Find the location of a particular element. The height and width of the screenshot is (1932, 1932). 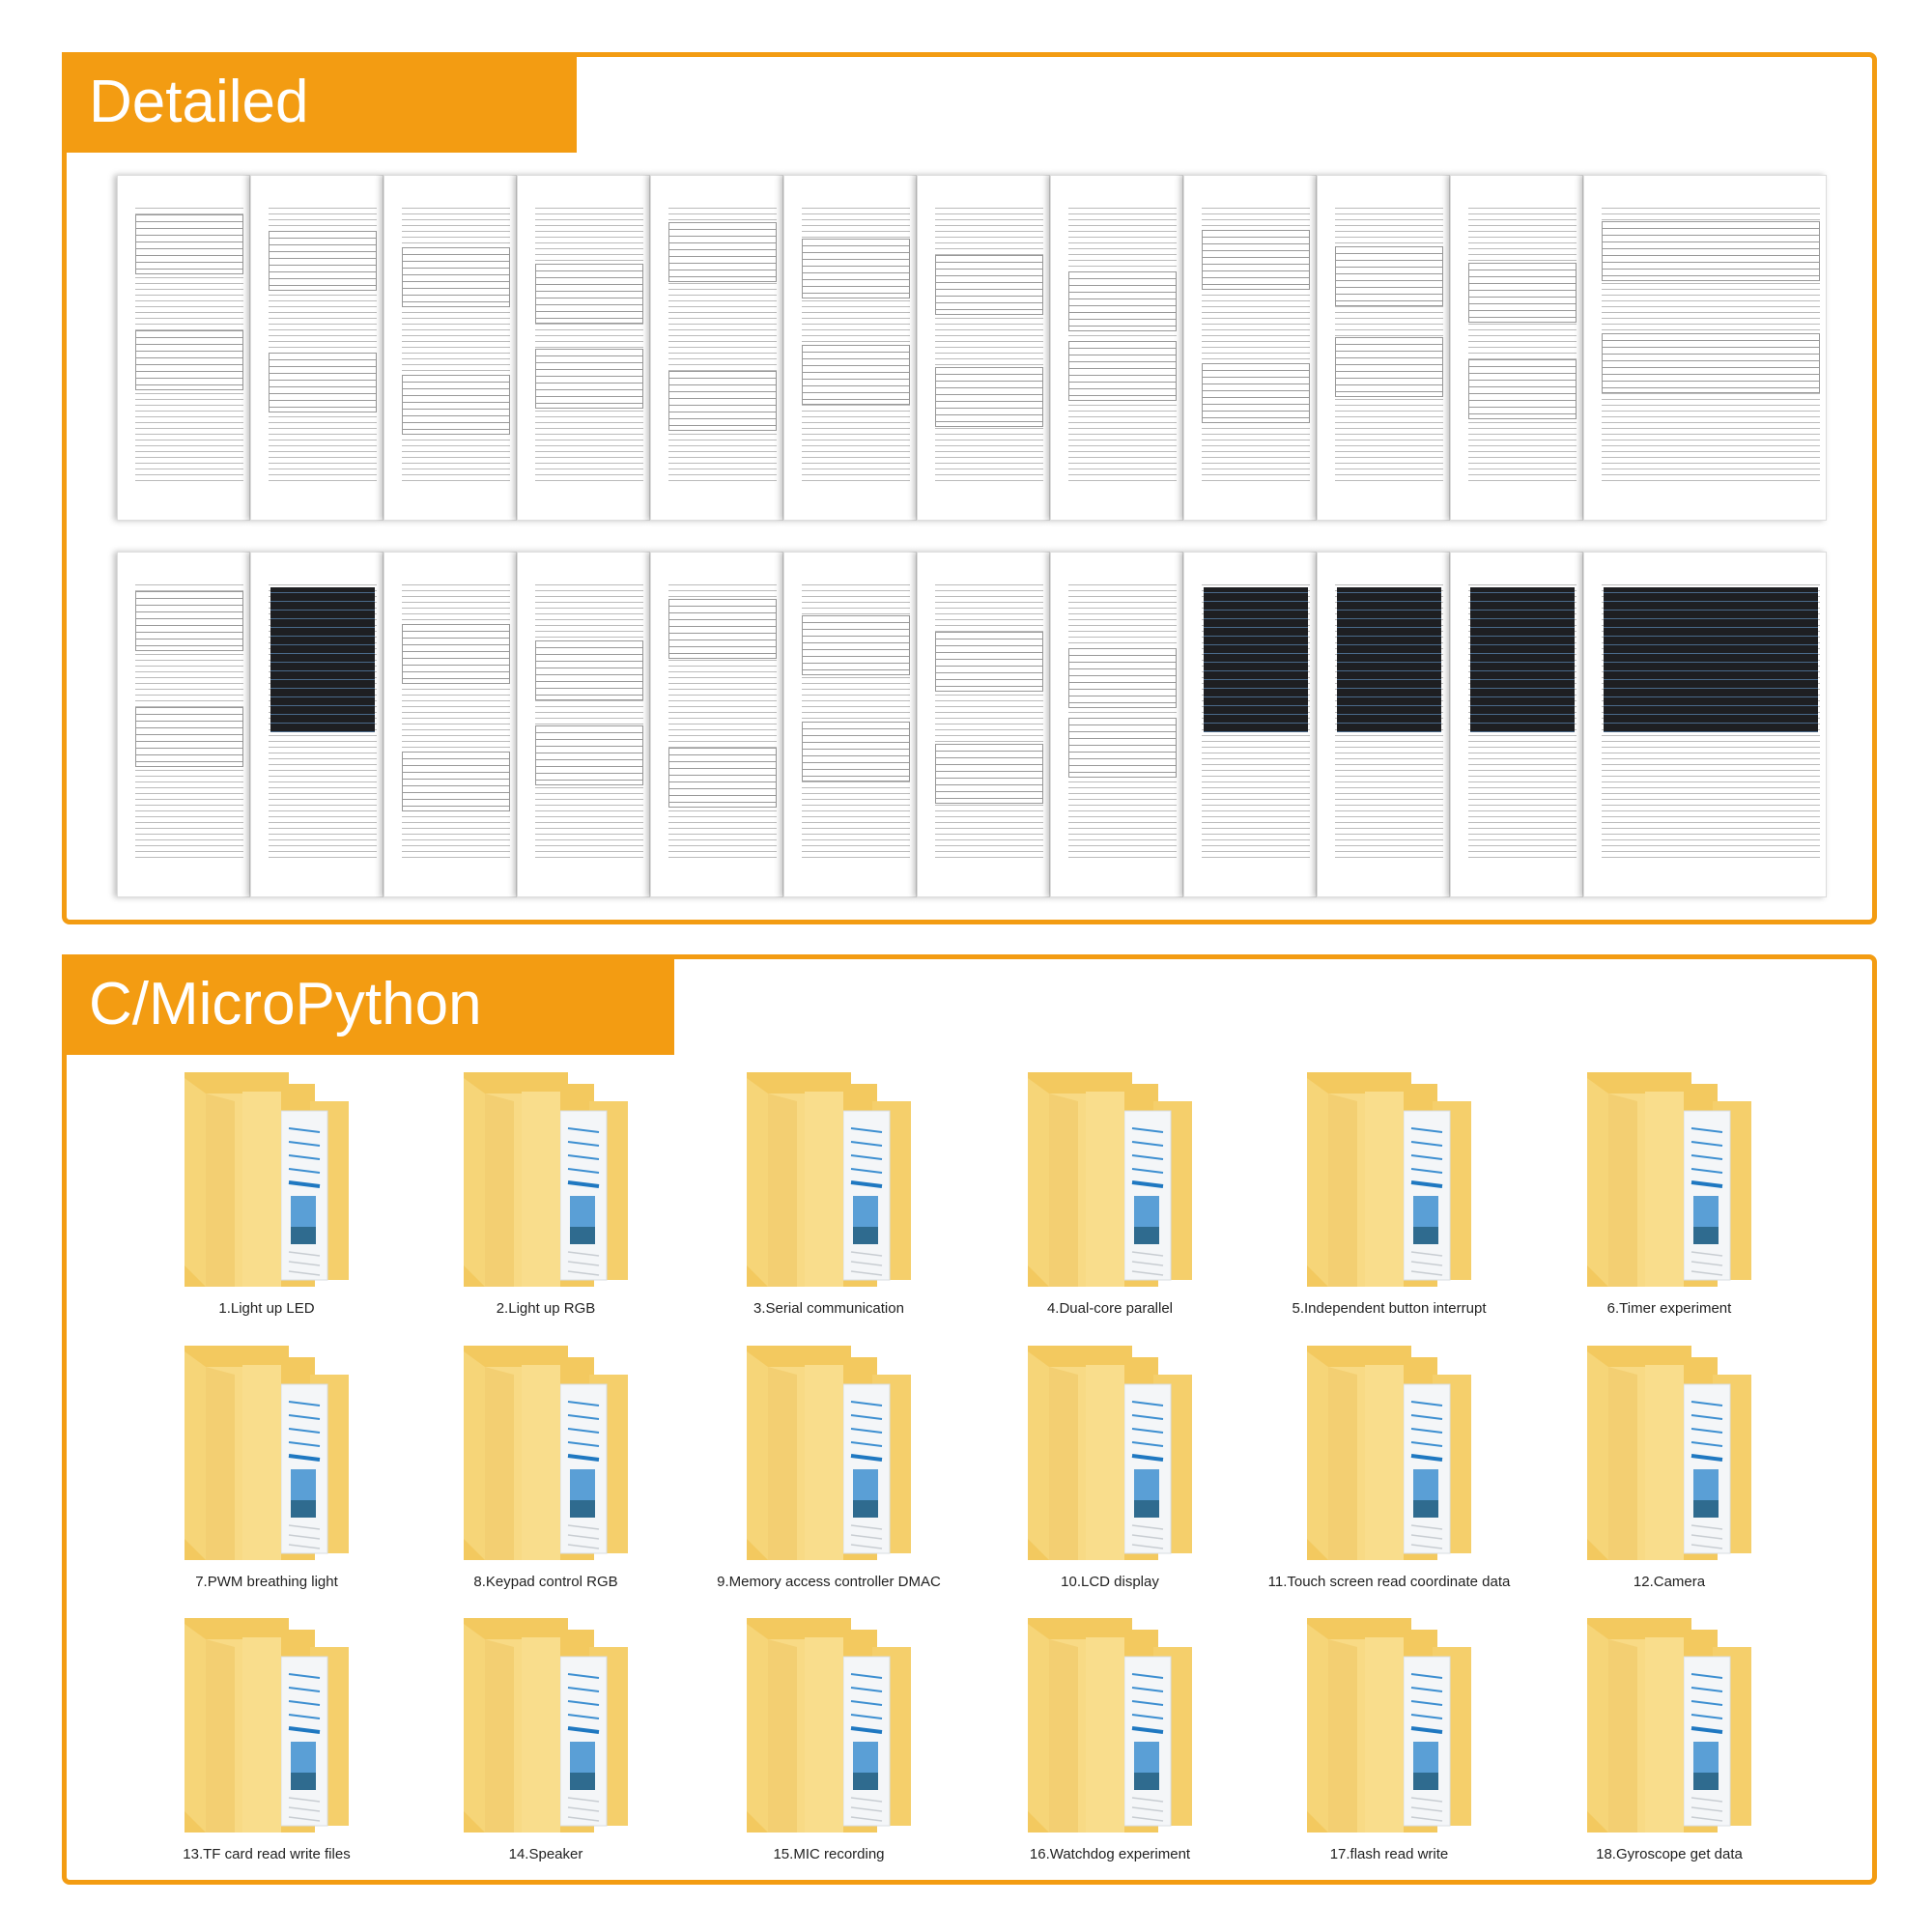

tutorials-title: Detailed Tutorials is located at coordinates (319, 144).